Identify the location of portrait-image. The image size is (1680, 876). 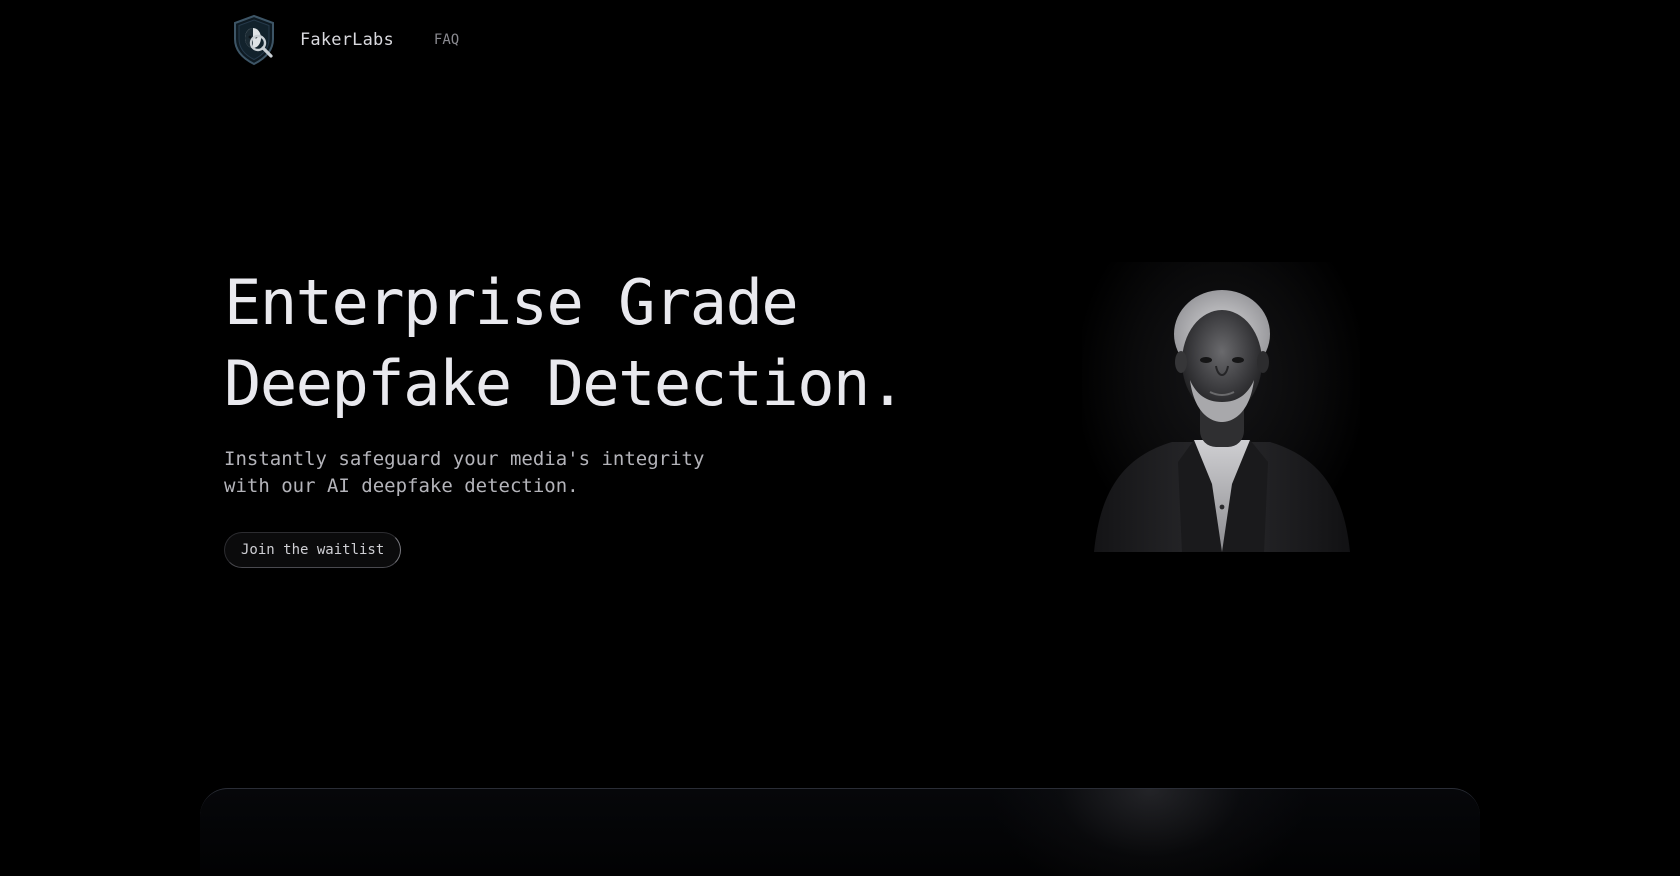
(1221, 407).